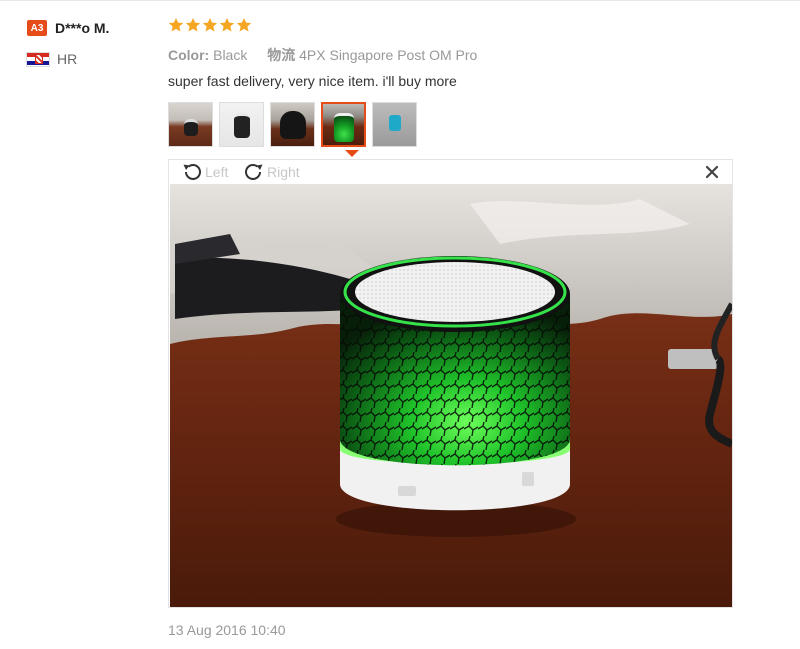 The image size is (800, 649). What do you see at coordinates (400, 0) in the screenshot?
I see `top-divider` at bounding box center [400, 0].